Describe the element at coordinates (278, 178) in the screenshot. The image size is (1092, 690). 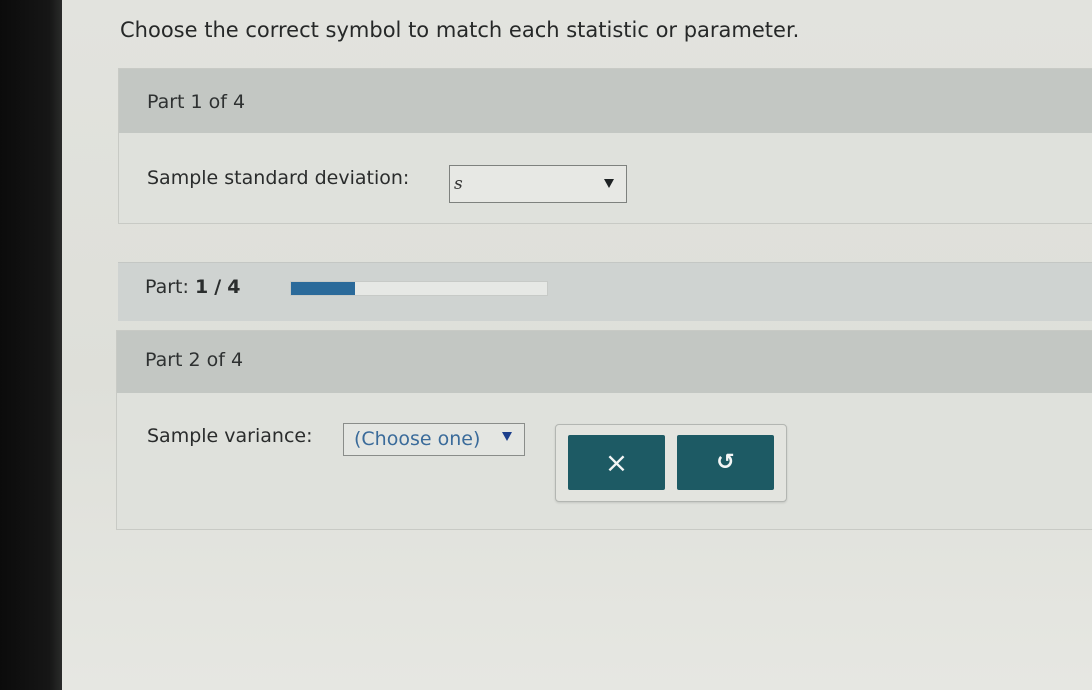
I see `part-1-prompt: Sample standard deviation:` at that location.